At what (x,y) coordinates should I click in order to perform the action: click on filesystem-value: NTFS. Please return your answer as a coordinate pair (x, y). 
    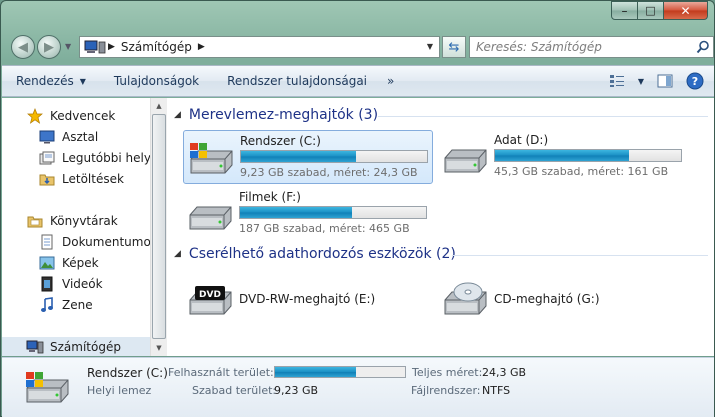
    Looking at the image, I should click on (496, 390).